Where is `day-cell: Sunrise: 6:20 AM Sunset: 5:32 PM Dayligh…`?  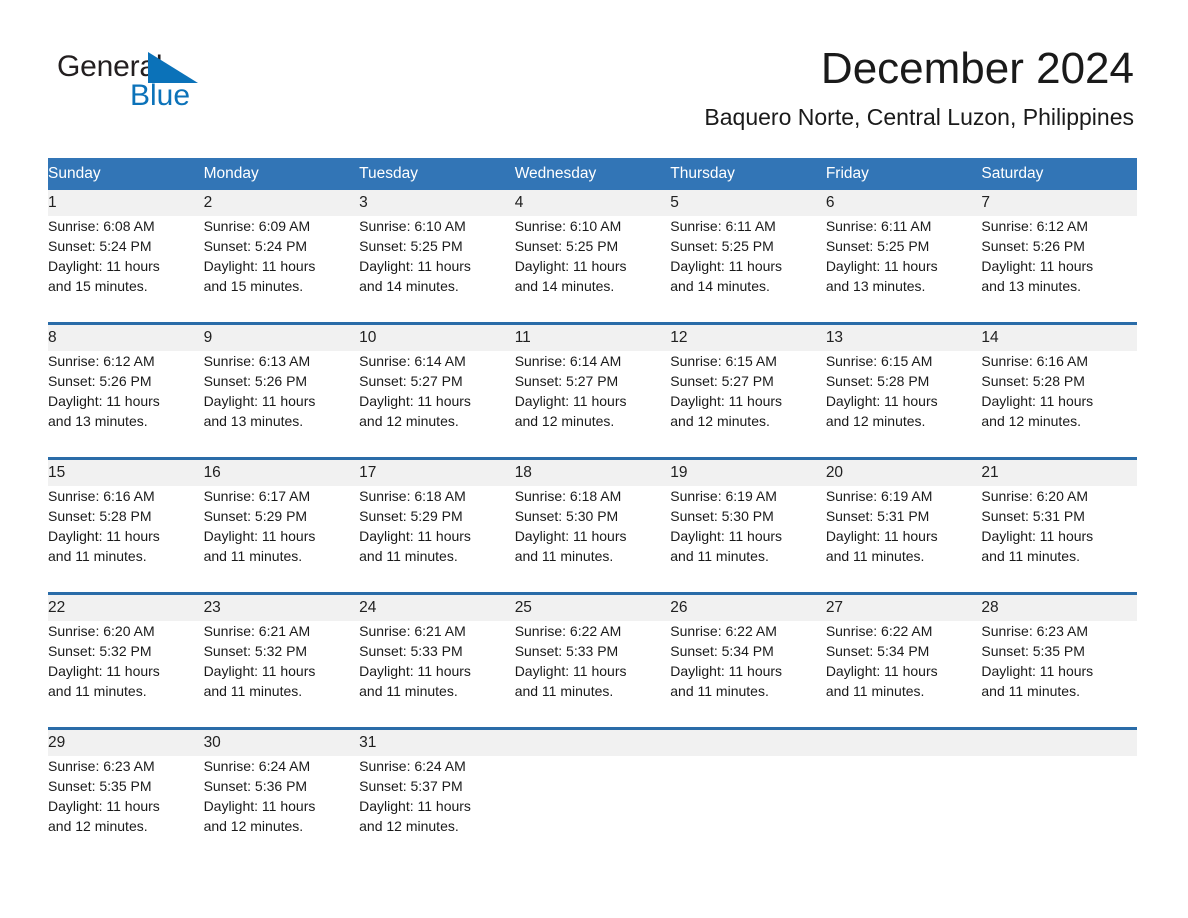 day-cell: Sunrise: 6:20 AM Sunset: 5:32 PM Dayligh… is located at coordinates (126, 674).